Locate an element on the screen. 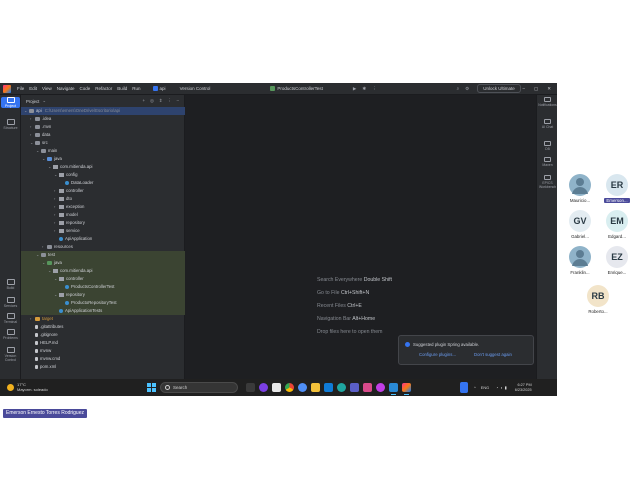 This screenshot has height=480, width=640. microphone-icon is located at coordinates (464, 387).